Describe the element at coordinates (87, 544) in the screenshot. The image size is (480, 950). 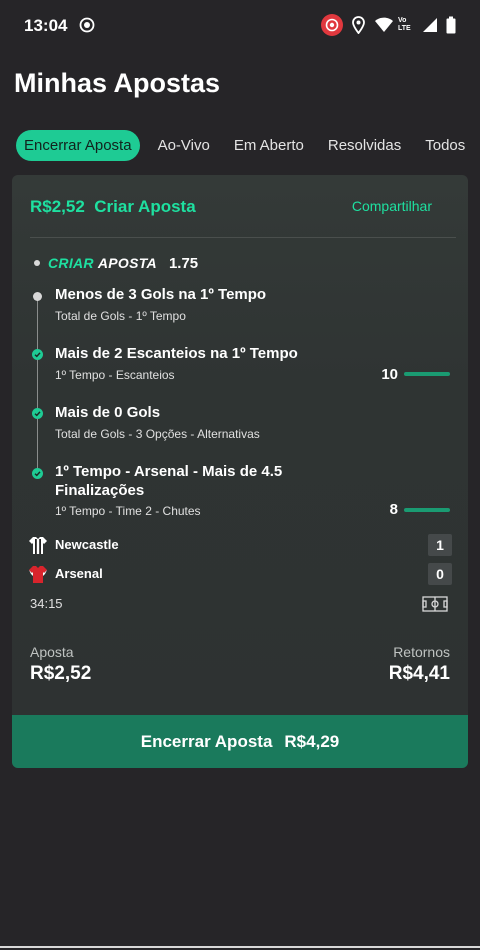
I see `home-team-name: Newcastle` at that location.